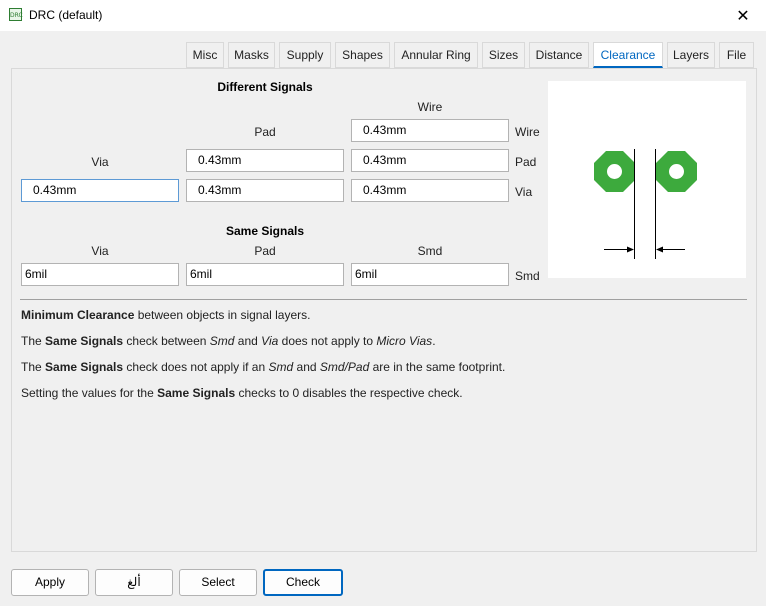  What do you see at coordinates (430, 274) in the screenshot?
I see `same-smd-field: 6mil` at bounding box center [430, 274].